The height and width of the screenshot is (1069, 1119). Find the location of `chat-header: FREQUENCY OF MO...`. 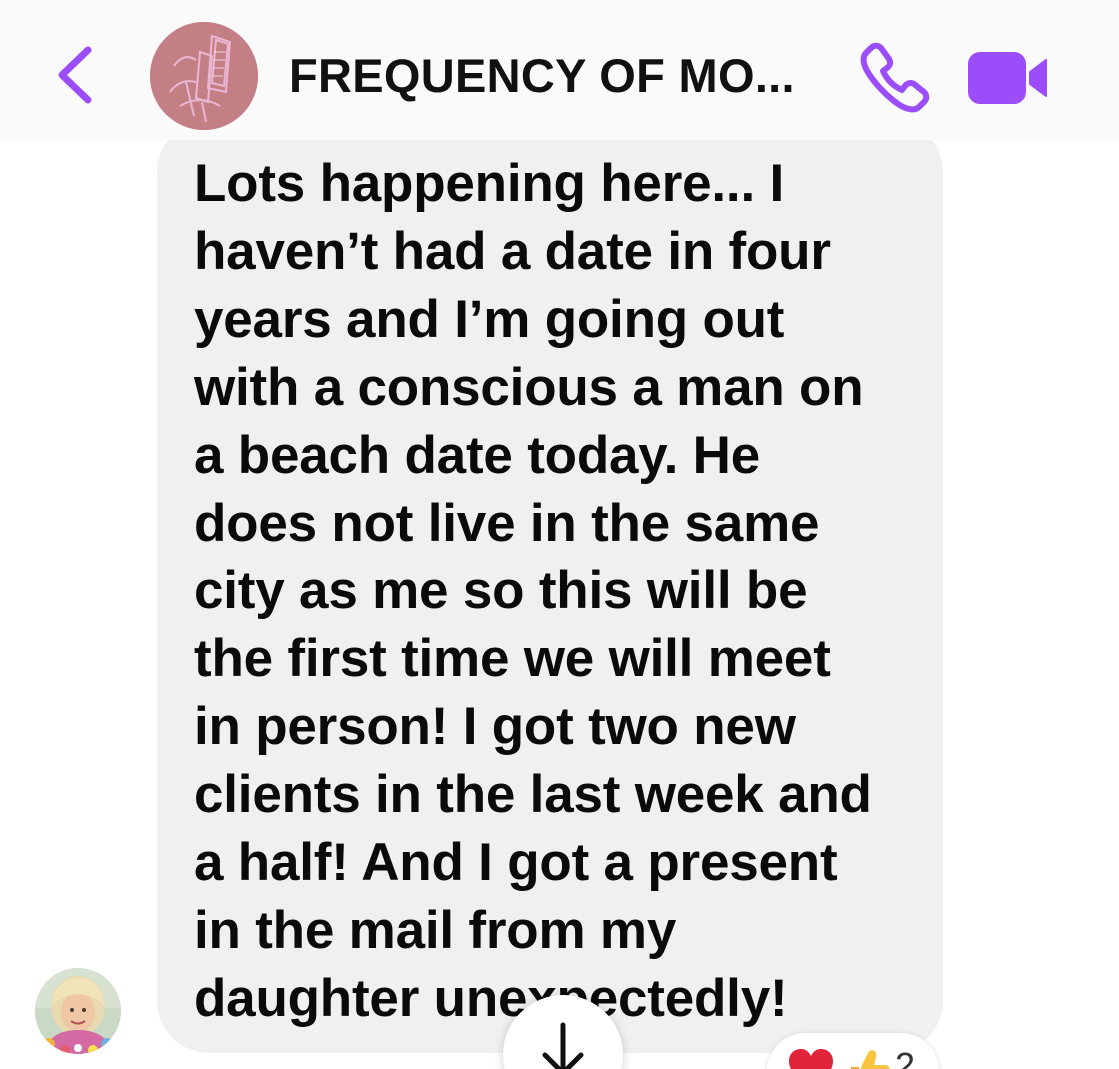

chat-header: FREQUENCY OF MO... is located at coordinates (559, 70).